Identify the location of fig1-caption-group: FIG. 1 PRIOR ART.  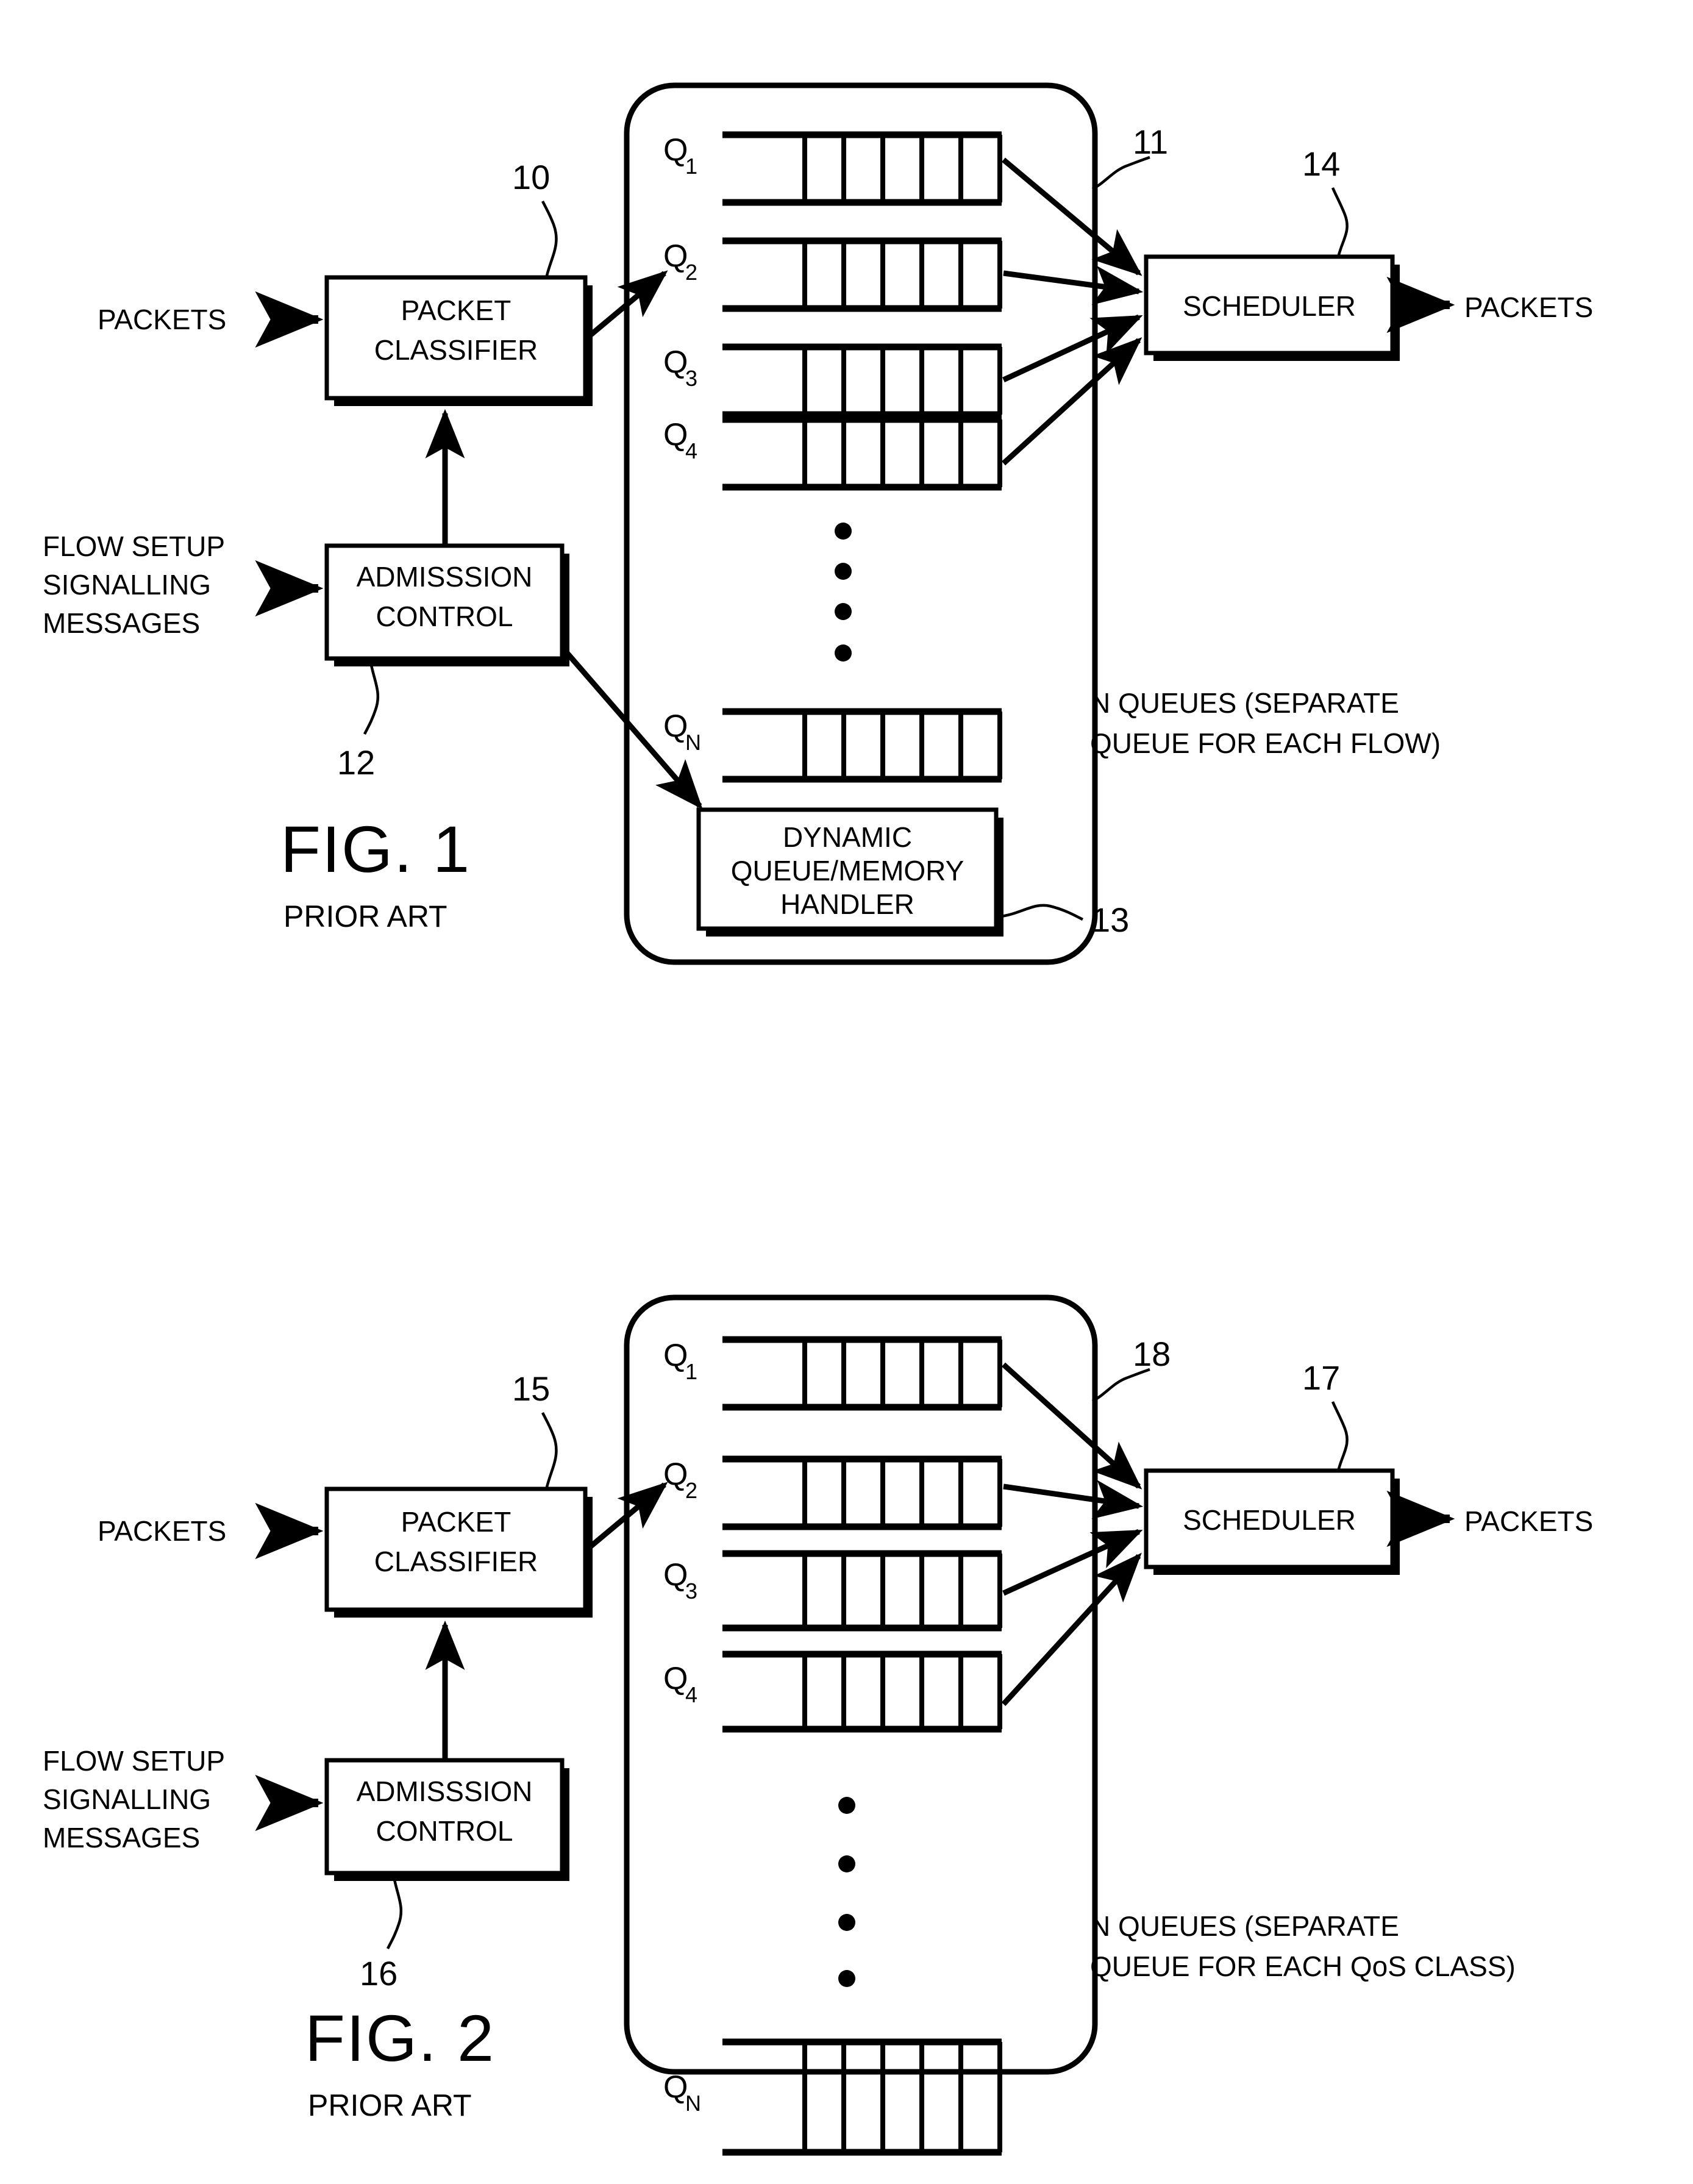
(376, 872).